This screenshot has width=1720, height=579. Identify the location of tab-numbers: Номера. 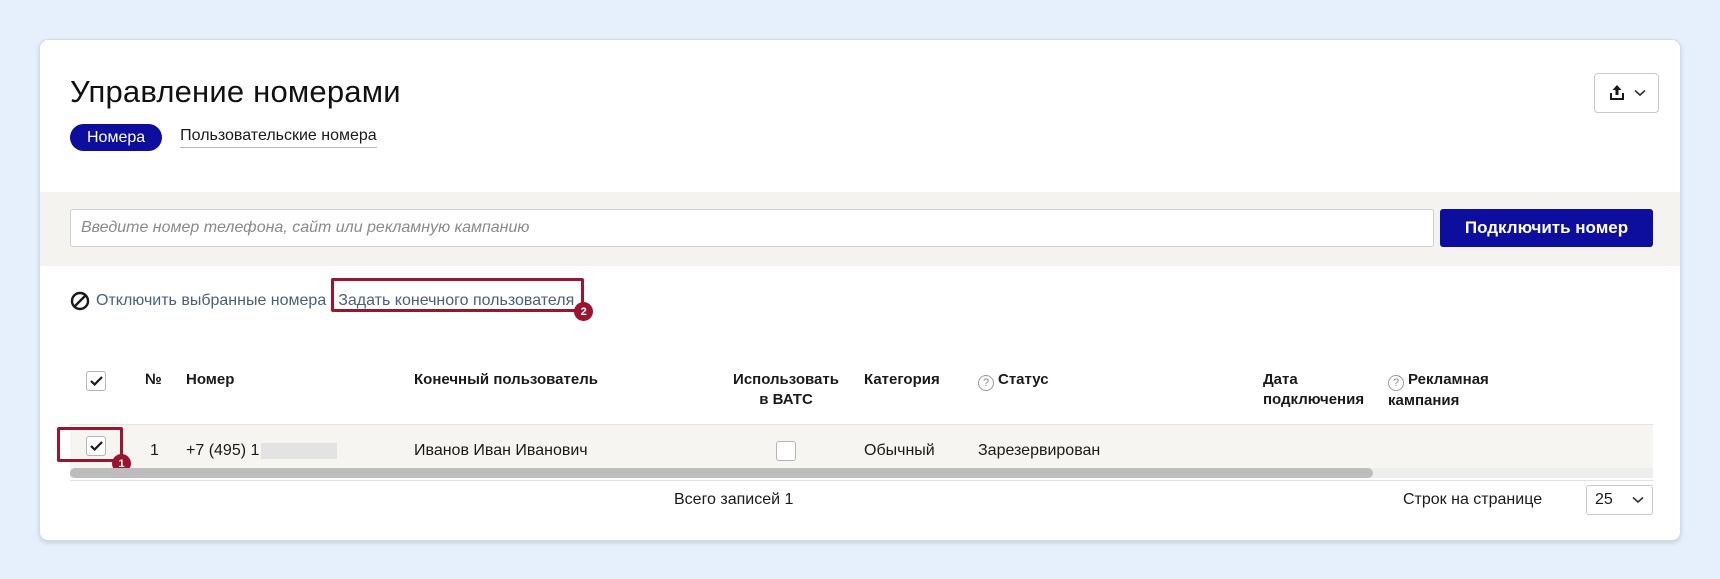
(116, 137).